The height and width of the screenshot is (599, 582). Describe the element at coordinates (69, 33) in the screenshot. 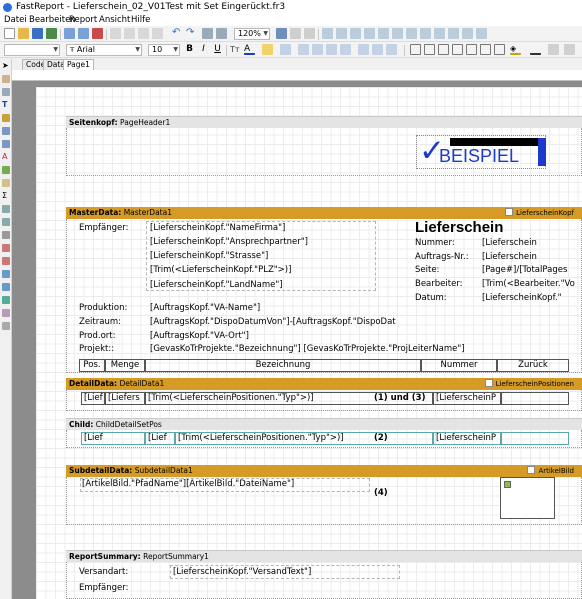

I see `new-page-icon` at that location.